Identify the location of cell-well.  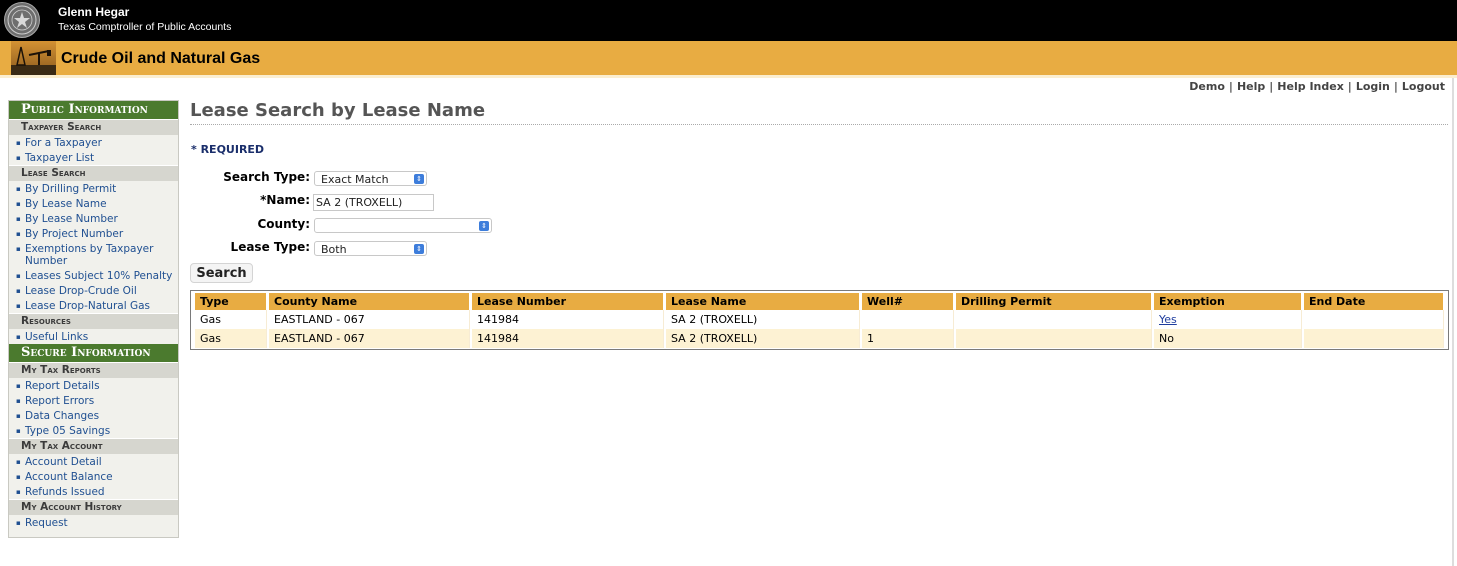
(908, 319).